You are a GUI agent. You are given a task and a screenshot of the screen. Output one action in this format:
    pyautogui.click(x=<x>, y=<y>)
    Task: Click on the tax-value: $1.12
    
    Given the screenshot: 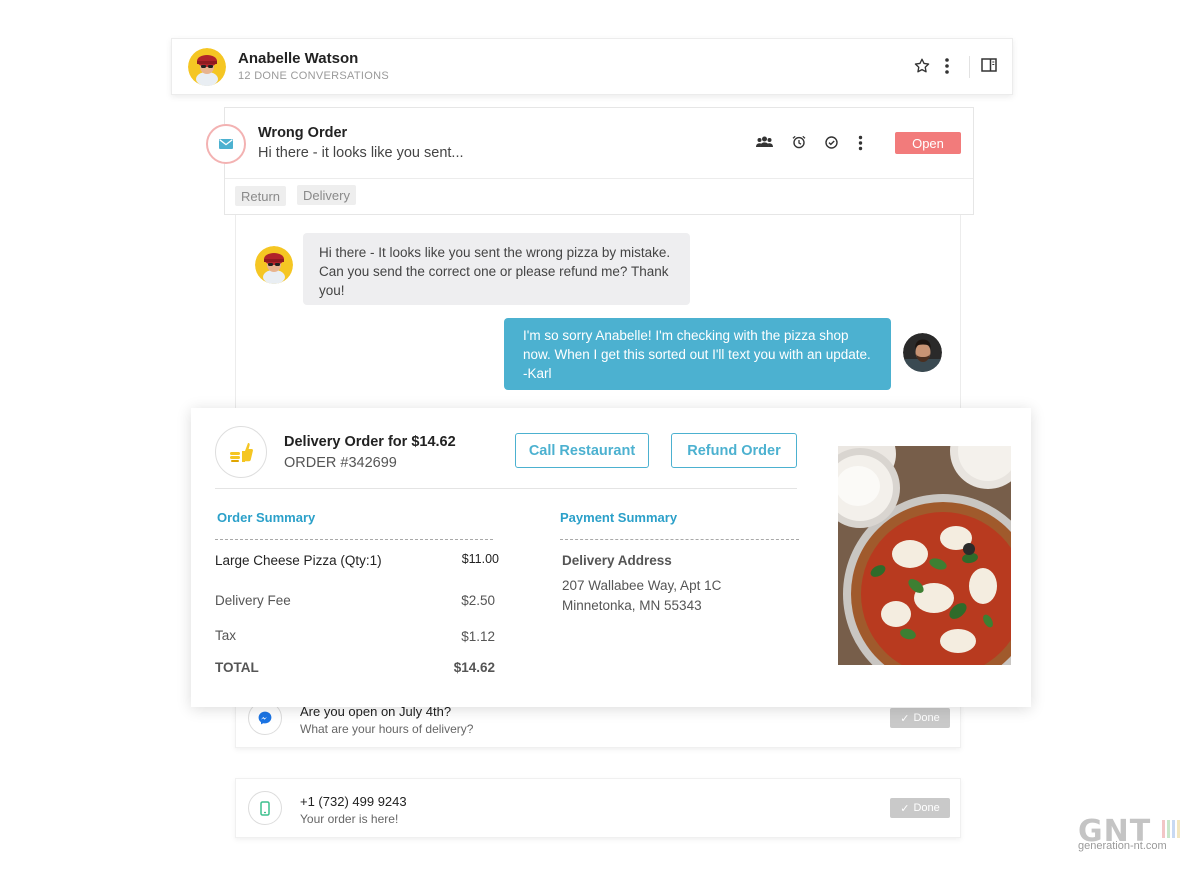 What is the action you would take?
    pyautogui.click(x=478, y=636)
    